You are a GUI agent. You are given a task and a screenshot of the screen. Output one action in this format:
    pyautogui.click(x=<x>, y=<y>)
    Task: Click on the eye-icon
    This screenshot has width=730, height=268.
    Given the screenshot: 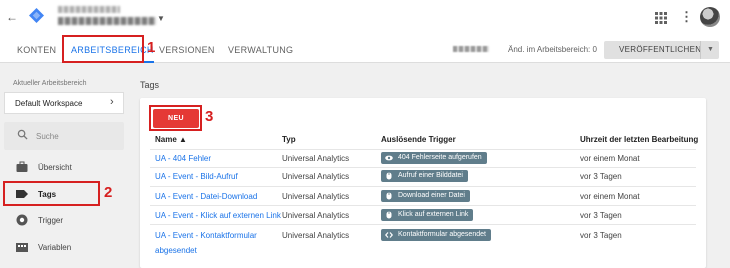 What is the action you would take?
    pyautogui.click(x=389, y=158)
    